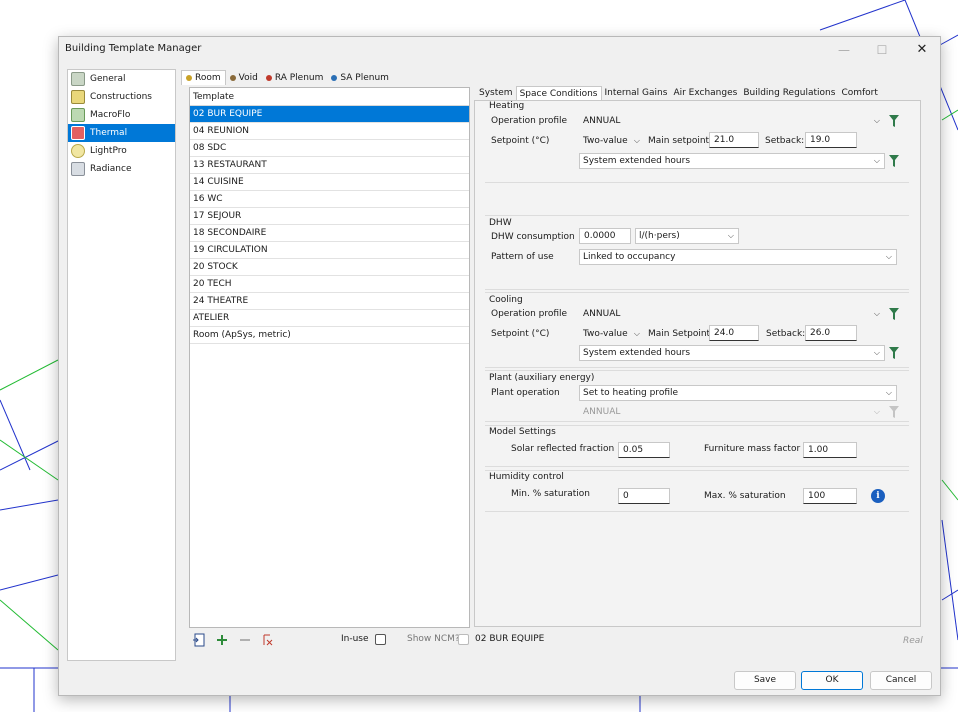  Describe the element at coordinates (831, 140) in the screenshot. I see `heating-setback-input: 19.0` at that location.